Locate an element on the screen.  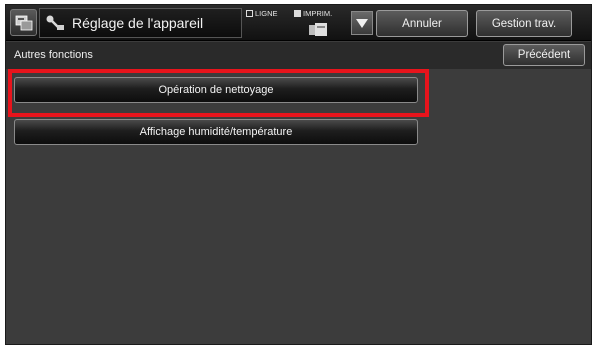
mode-line-indicator: LIGNE is located at coordinates (262, 13).